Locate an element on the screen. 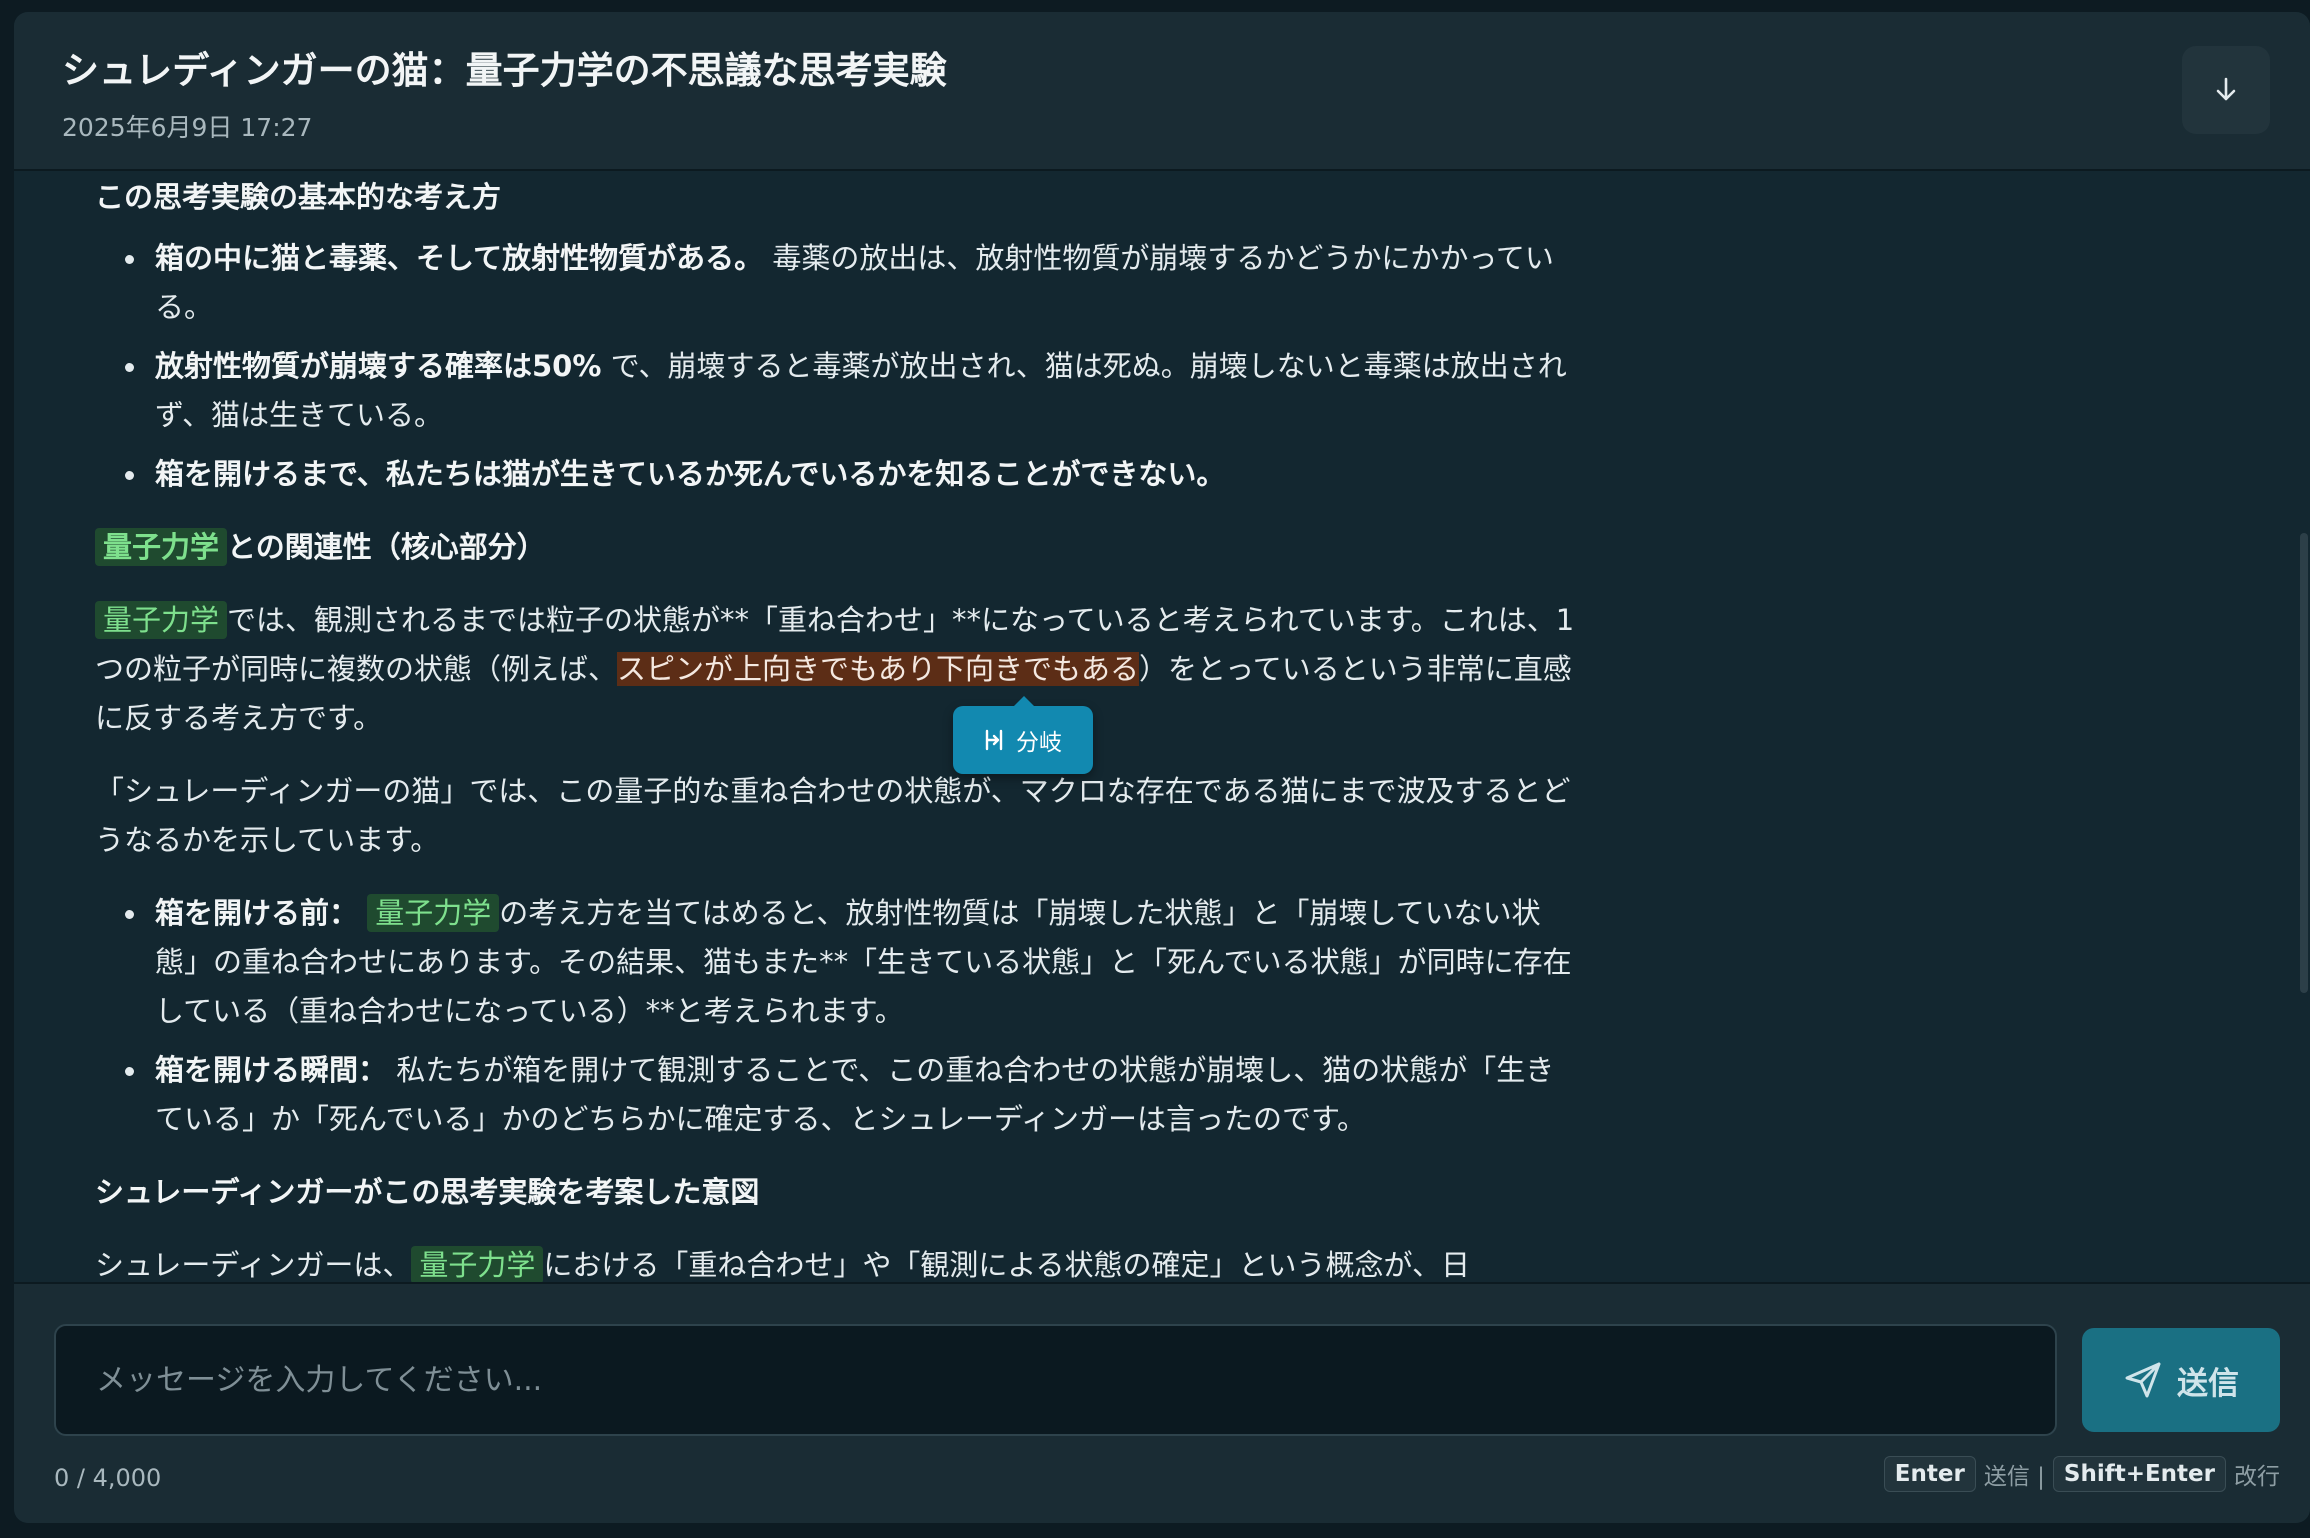 This screenshot has height=1538, width=2310. branch-button: 分岐 is located at coordinates (1023, 735).